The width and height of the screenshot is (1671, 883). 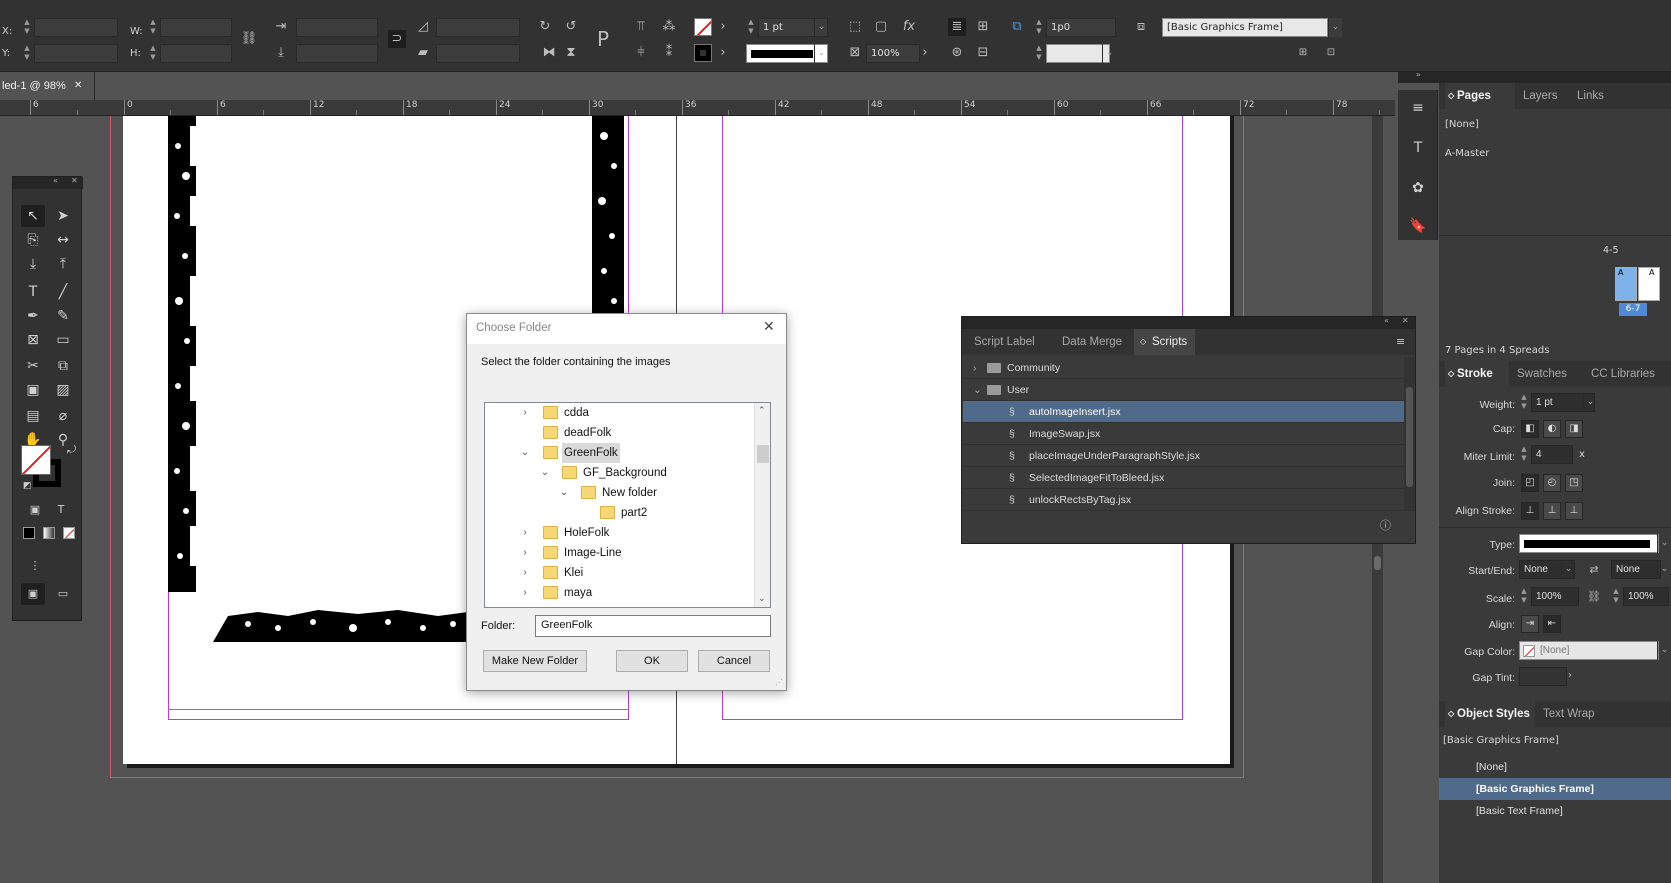 What do you see at coordinates (36, 460) in the screenshot?
I see `fill-proxy` at bounding box center [36, 460].